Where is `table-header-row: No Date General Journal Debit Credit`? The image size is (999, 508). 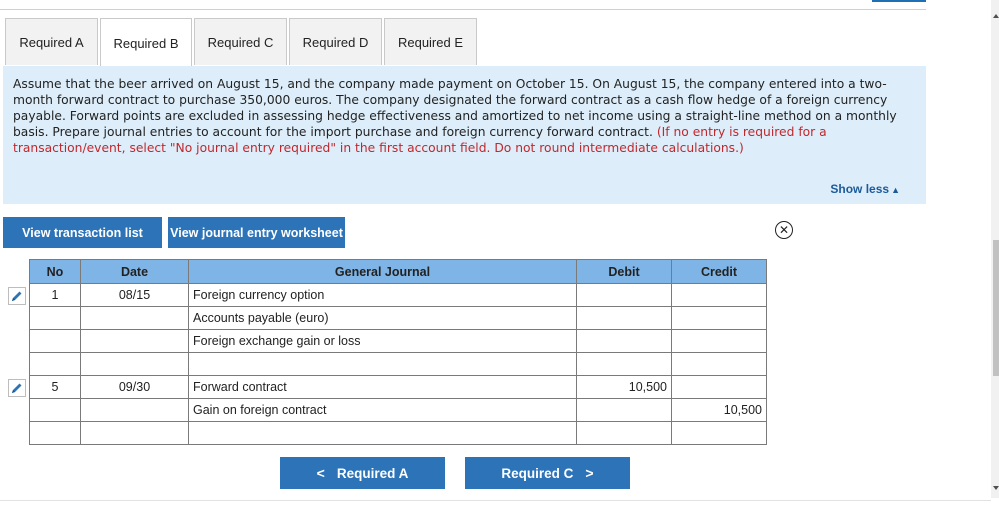
table-header-row: No Date General Journal Debit Credit is located at coordinates (398, 271).